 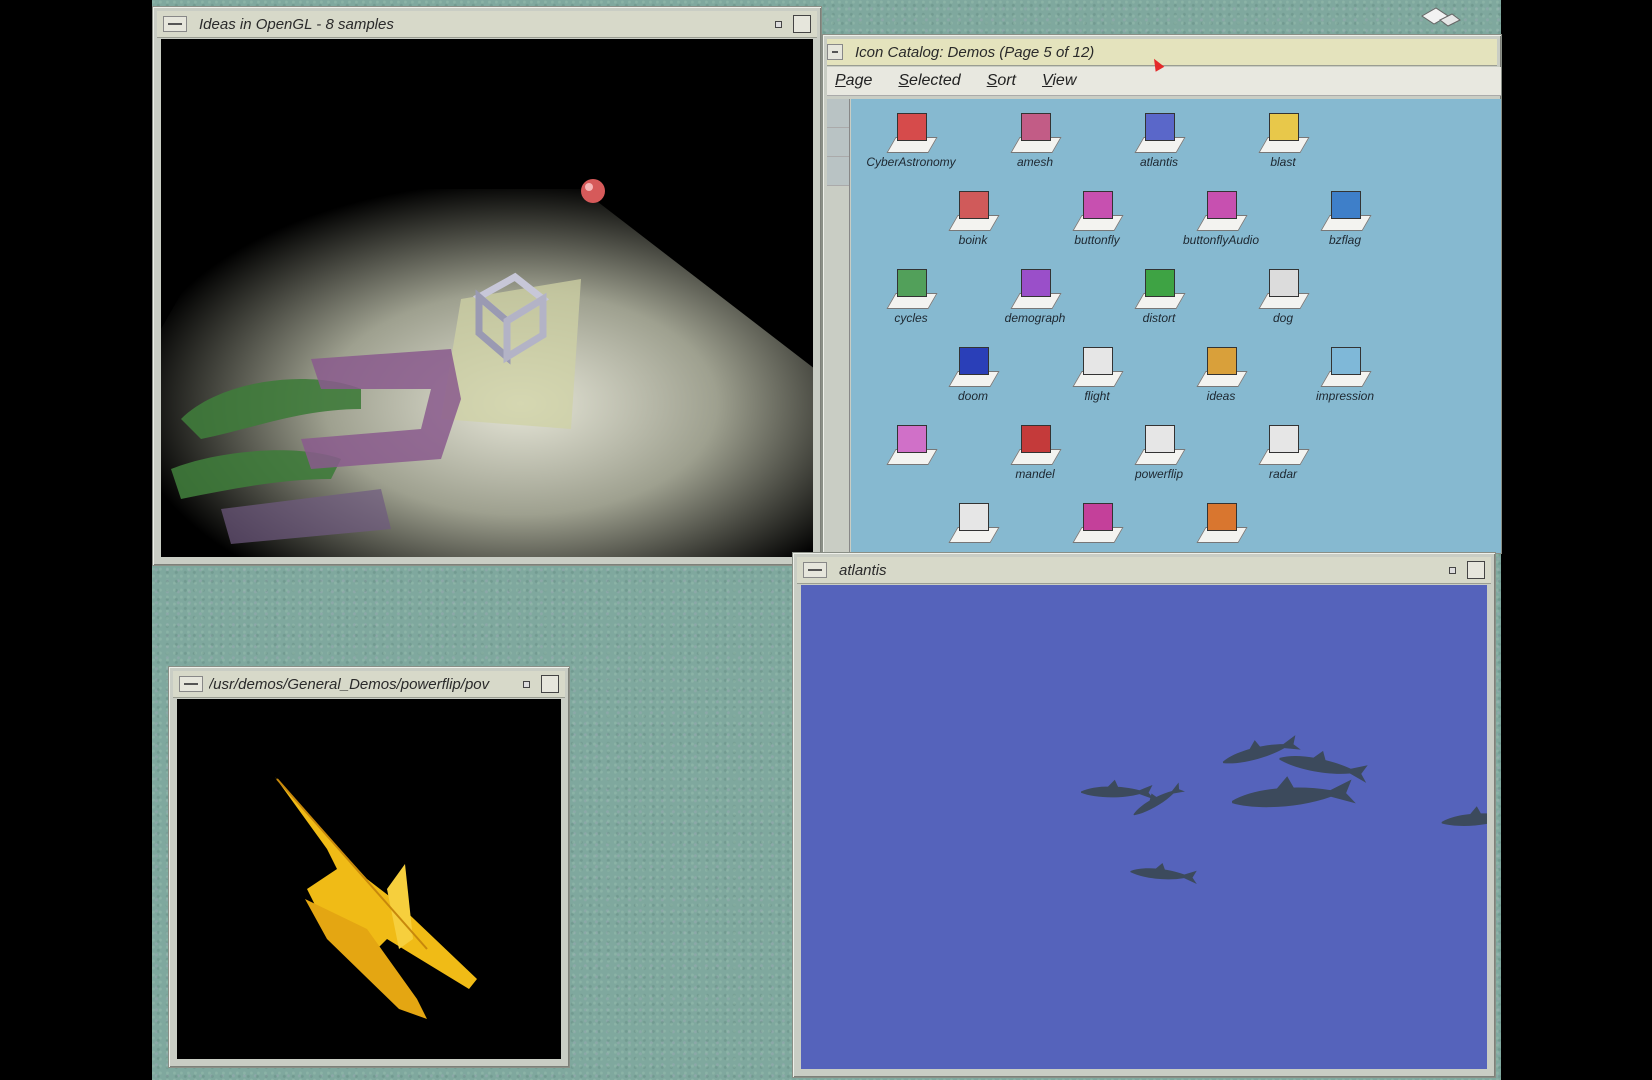 What do you see at coordinates (1144, 570) in the screenshot?
I see `atlantis-titlebar: atlantis` at bounding box center [1144, 570].